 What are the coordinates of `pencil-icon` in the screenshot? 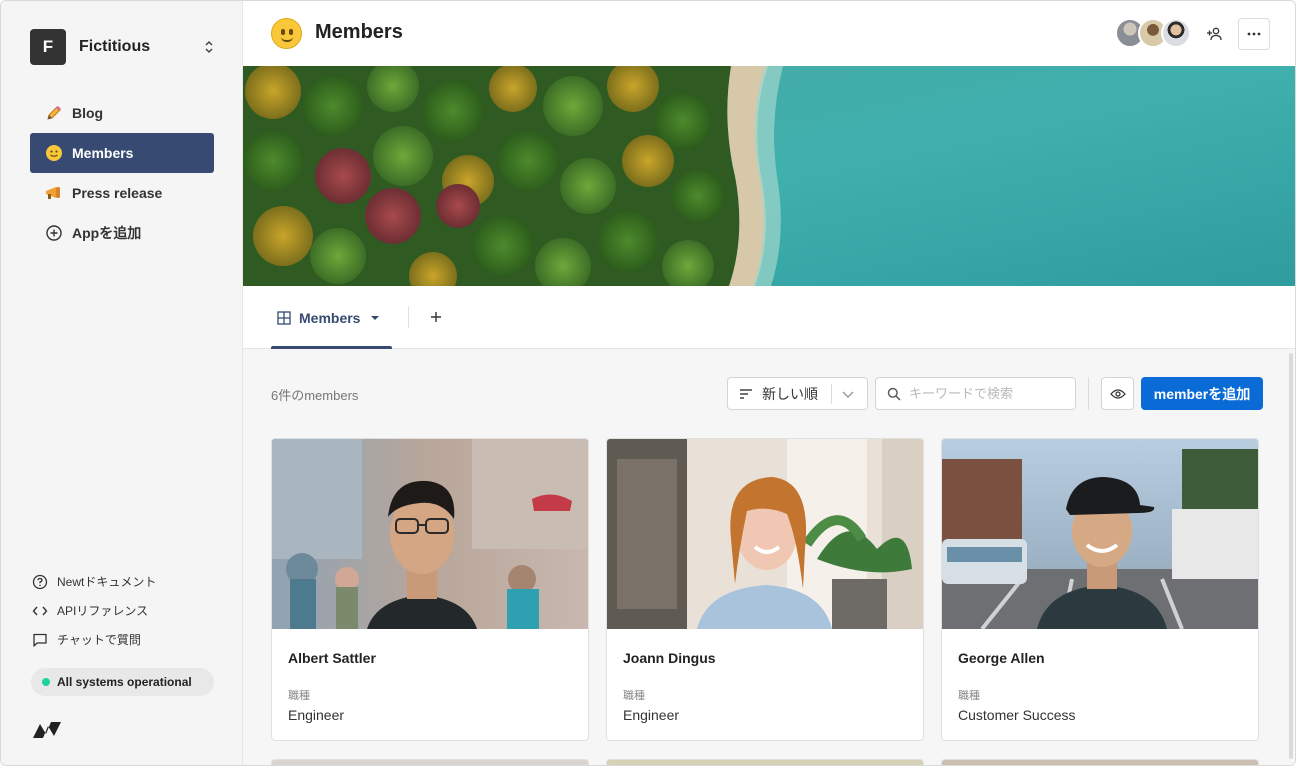 It's located at (54, 113).